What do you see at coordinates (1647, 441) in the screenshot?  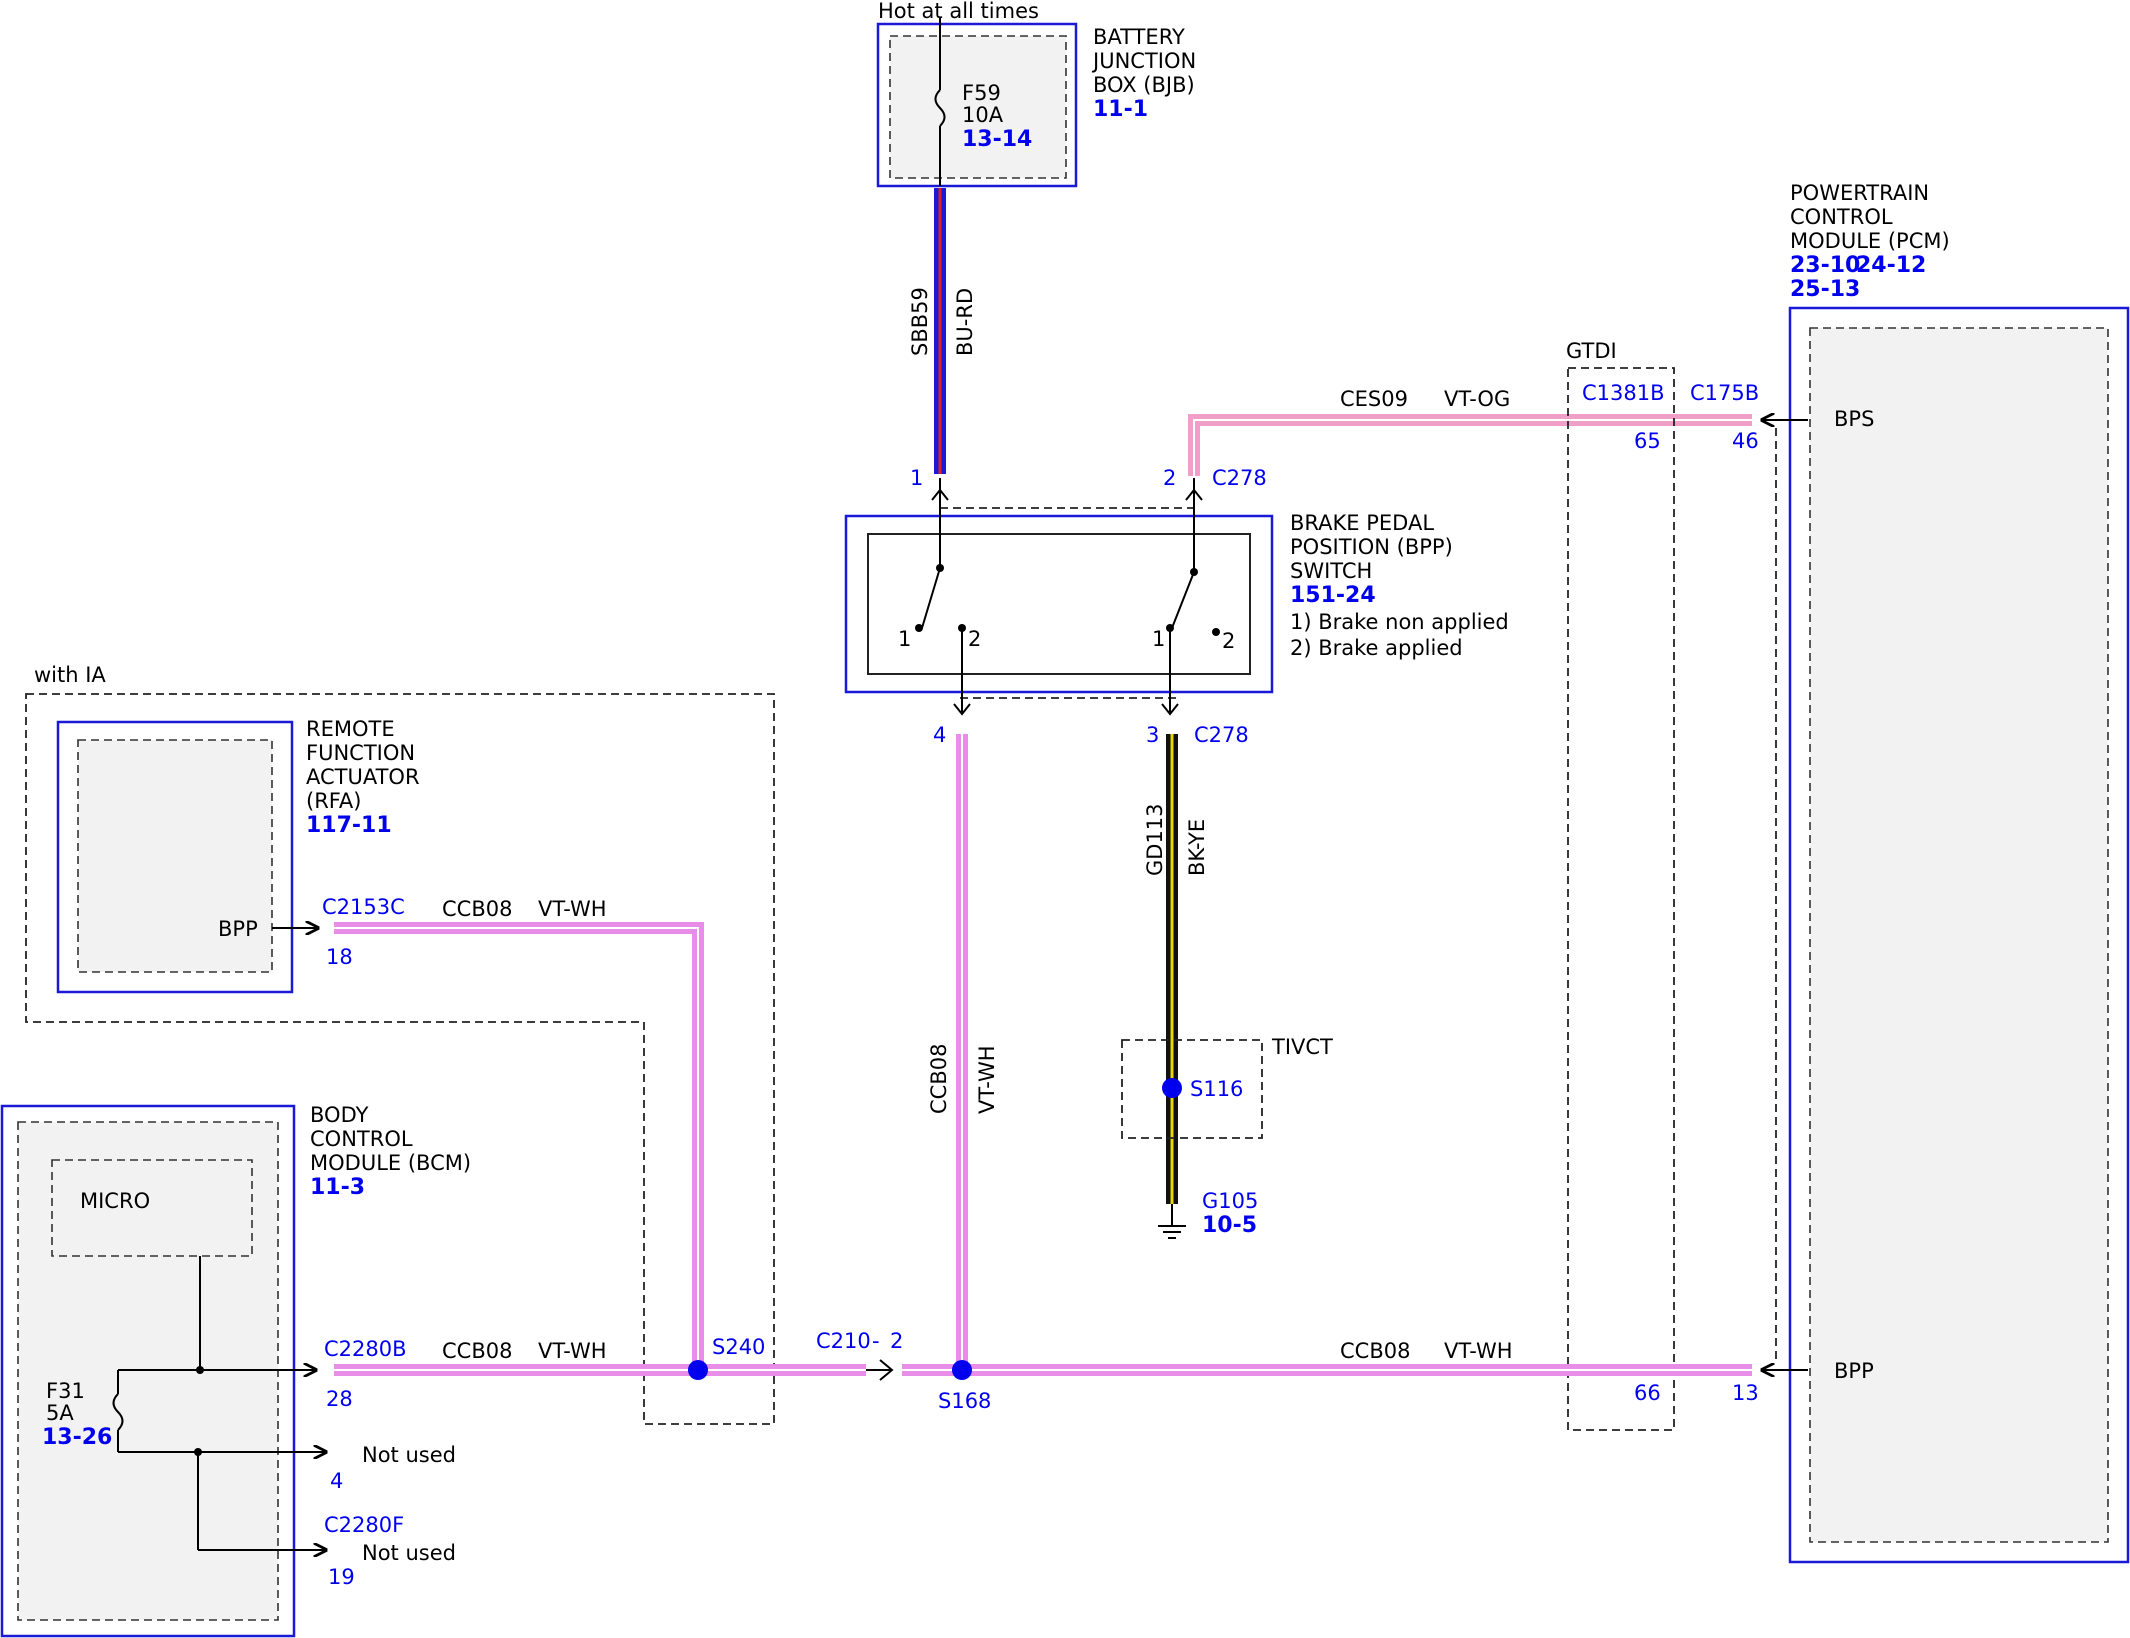 I see `pin-c1381b-65: 65` at bounding box center [1647, 441].